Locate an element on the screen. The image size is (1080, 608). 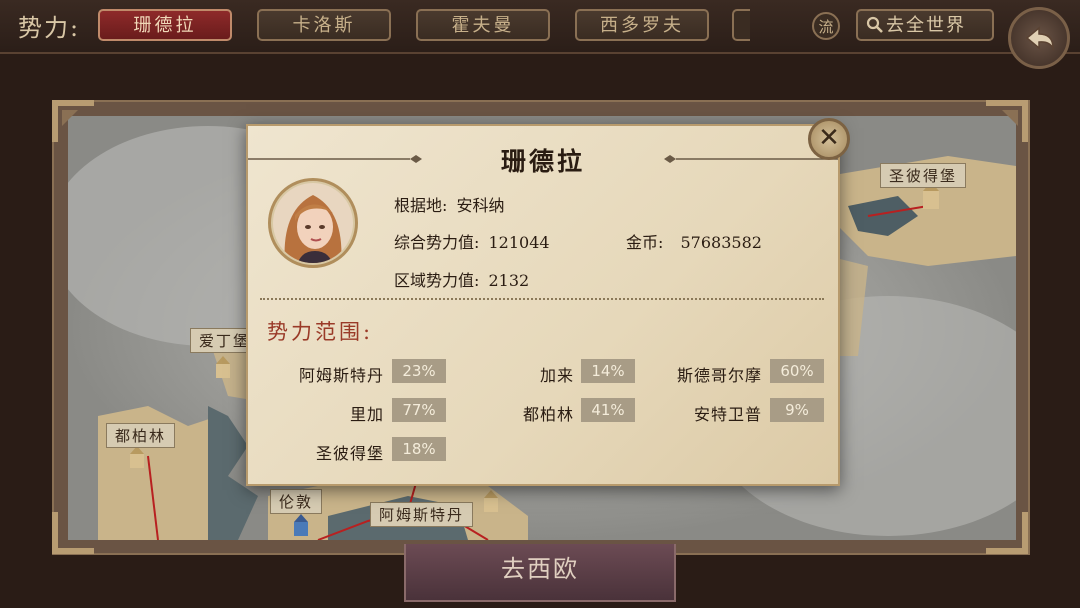
regional-power-value: 2132 is located at coordinates (509, 280).